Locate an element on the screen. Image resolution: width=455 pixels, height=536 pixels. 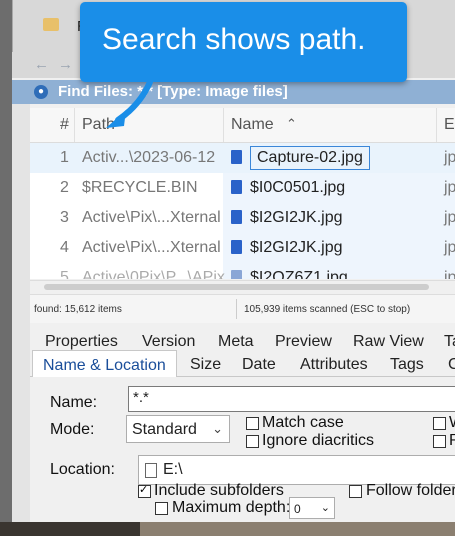
find-files-bar: ● Find Files: *.* [Type: Image files] is located at coordinates (233, 92).